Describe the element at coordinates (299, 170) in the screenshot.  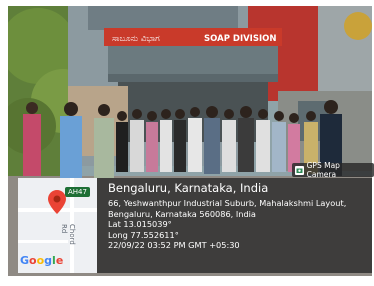
I see `camera-icon` at that location.